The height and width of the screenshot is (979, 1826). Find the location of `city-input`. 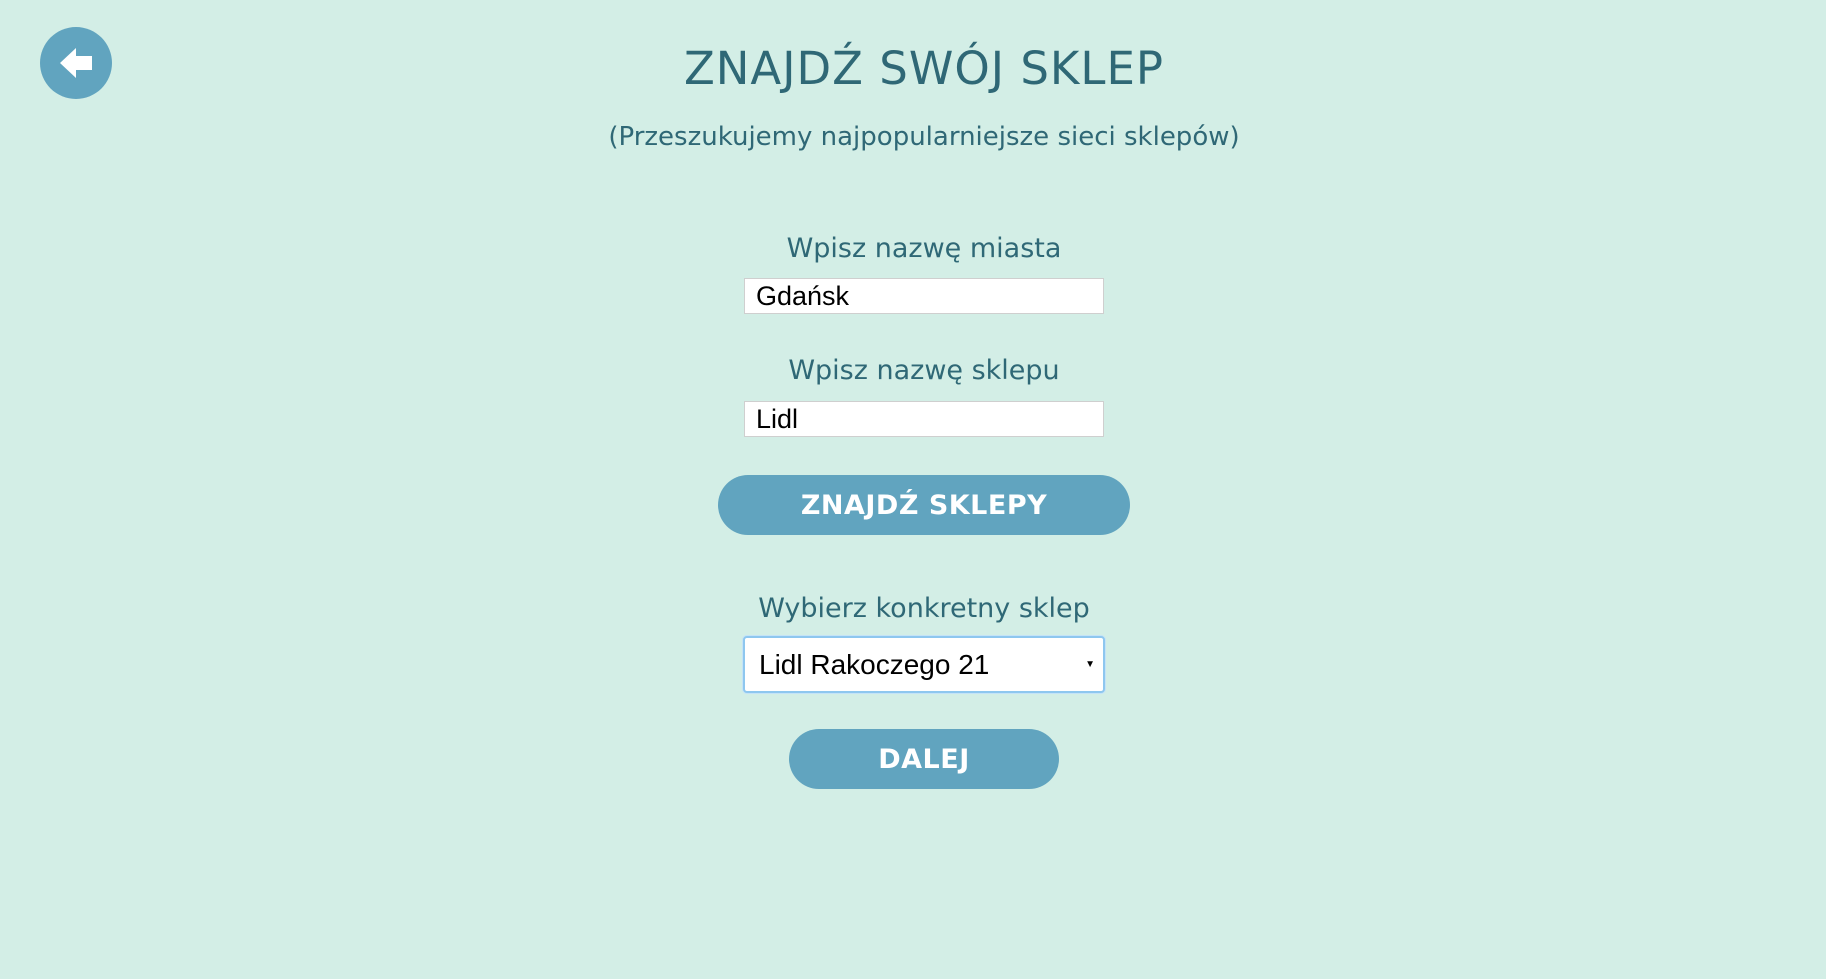

city-input is located at coordinates (924, 296).